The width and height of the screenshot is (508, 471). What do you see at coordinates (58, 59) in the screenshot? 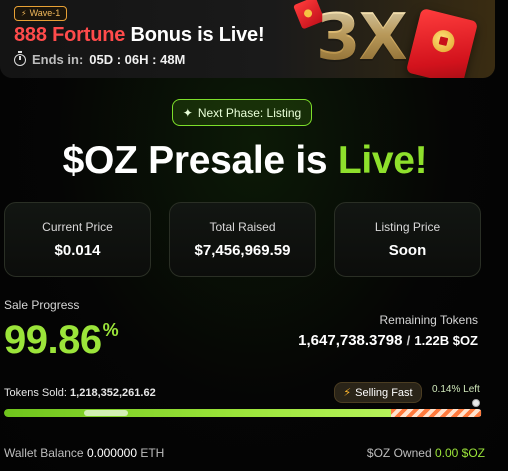
I see `ends-label: Ends in:` at bounding box center [58, 59].